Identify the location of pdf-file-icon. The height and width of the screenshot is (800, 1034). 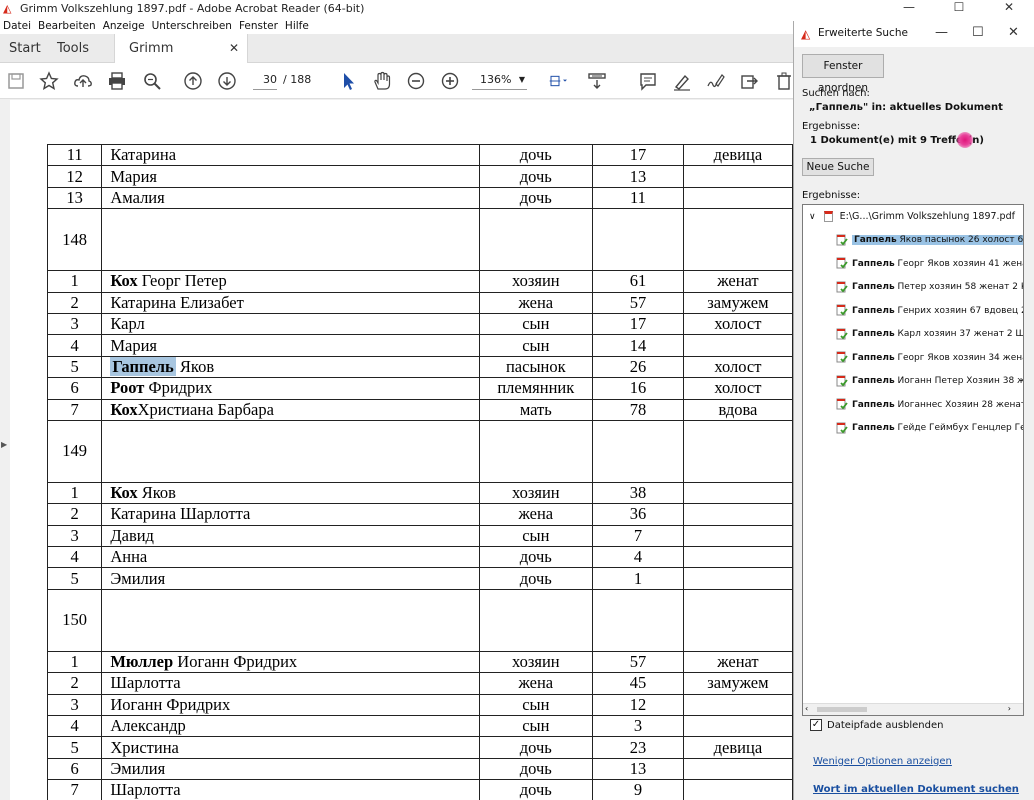
(828, 216).